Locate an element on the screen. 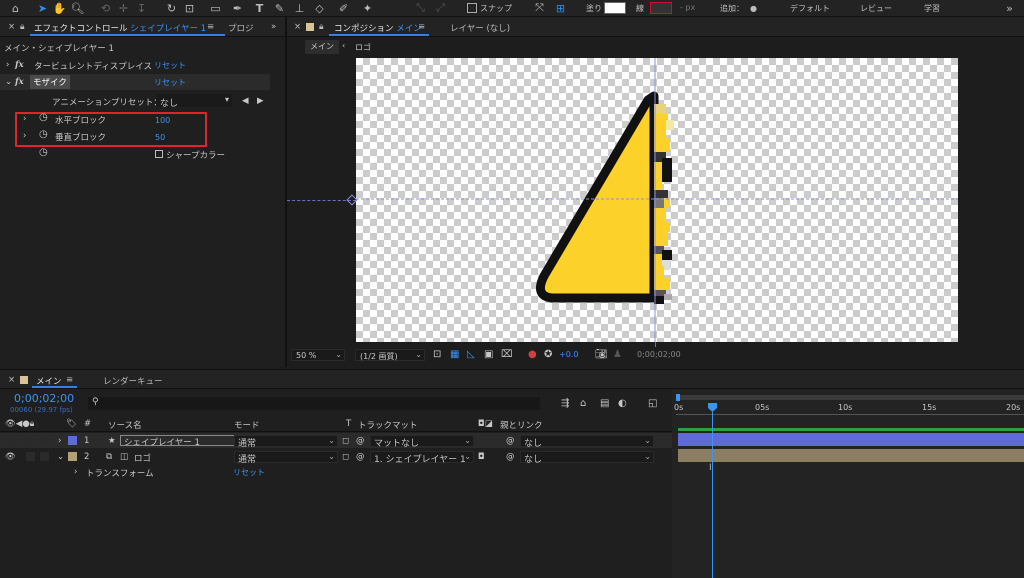 Image resolution: width=1024 pixels, height=578 pixels. snapshot-icon: 📷︎ is located at coordinates (601, 354).